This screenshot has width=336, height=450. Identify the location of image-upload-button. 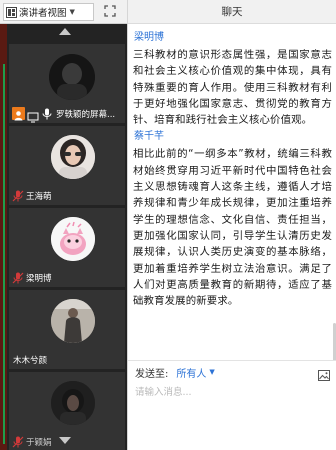
(324, 373).